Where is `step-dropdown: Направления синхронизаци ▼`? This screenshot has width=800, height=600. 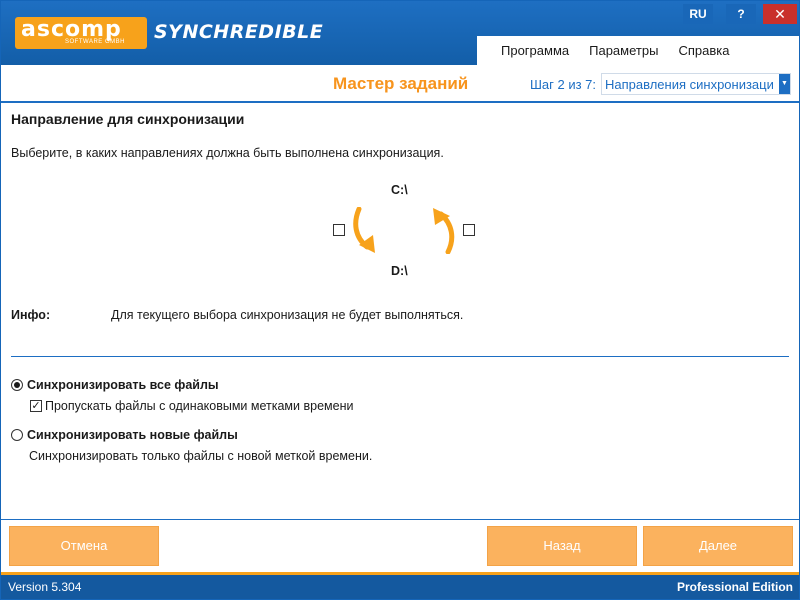 step-dropdown: Направления синхронизаци ▼ is located at coordinates (696, 84).